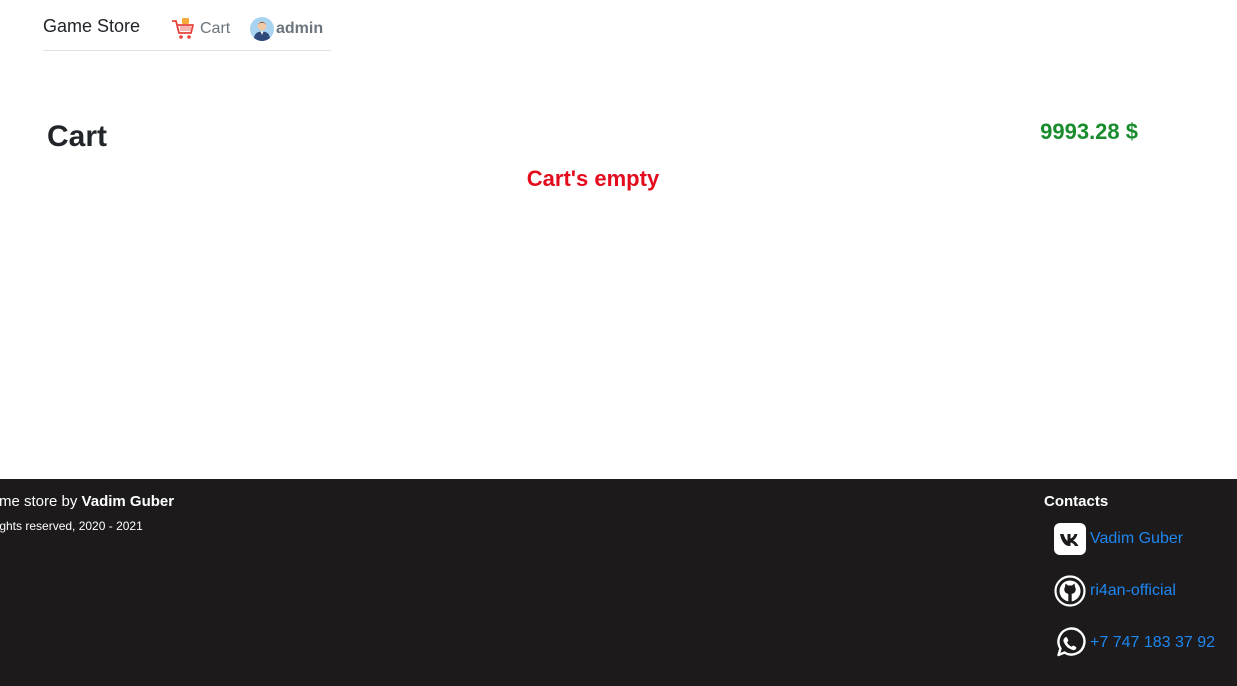 Image resolution: width=1237 pixels, height=686 pixels. Describe the element at coordinates (262, 29) in the screenshot. I see `user-avatar-icon` at that location.